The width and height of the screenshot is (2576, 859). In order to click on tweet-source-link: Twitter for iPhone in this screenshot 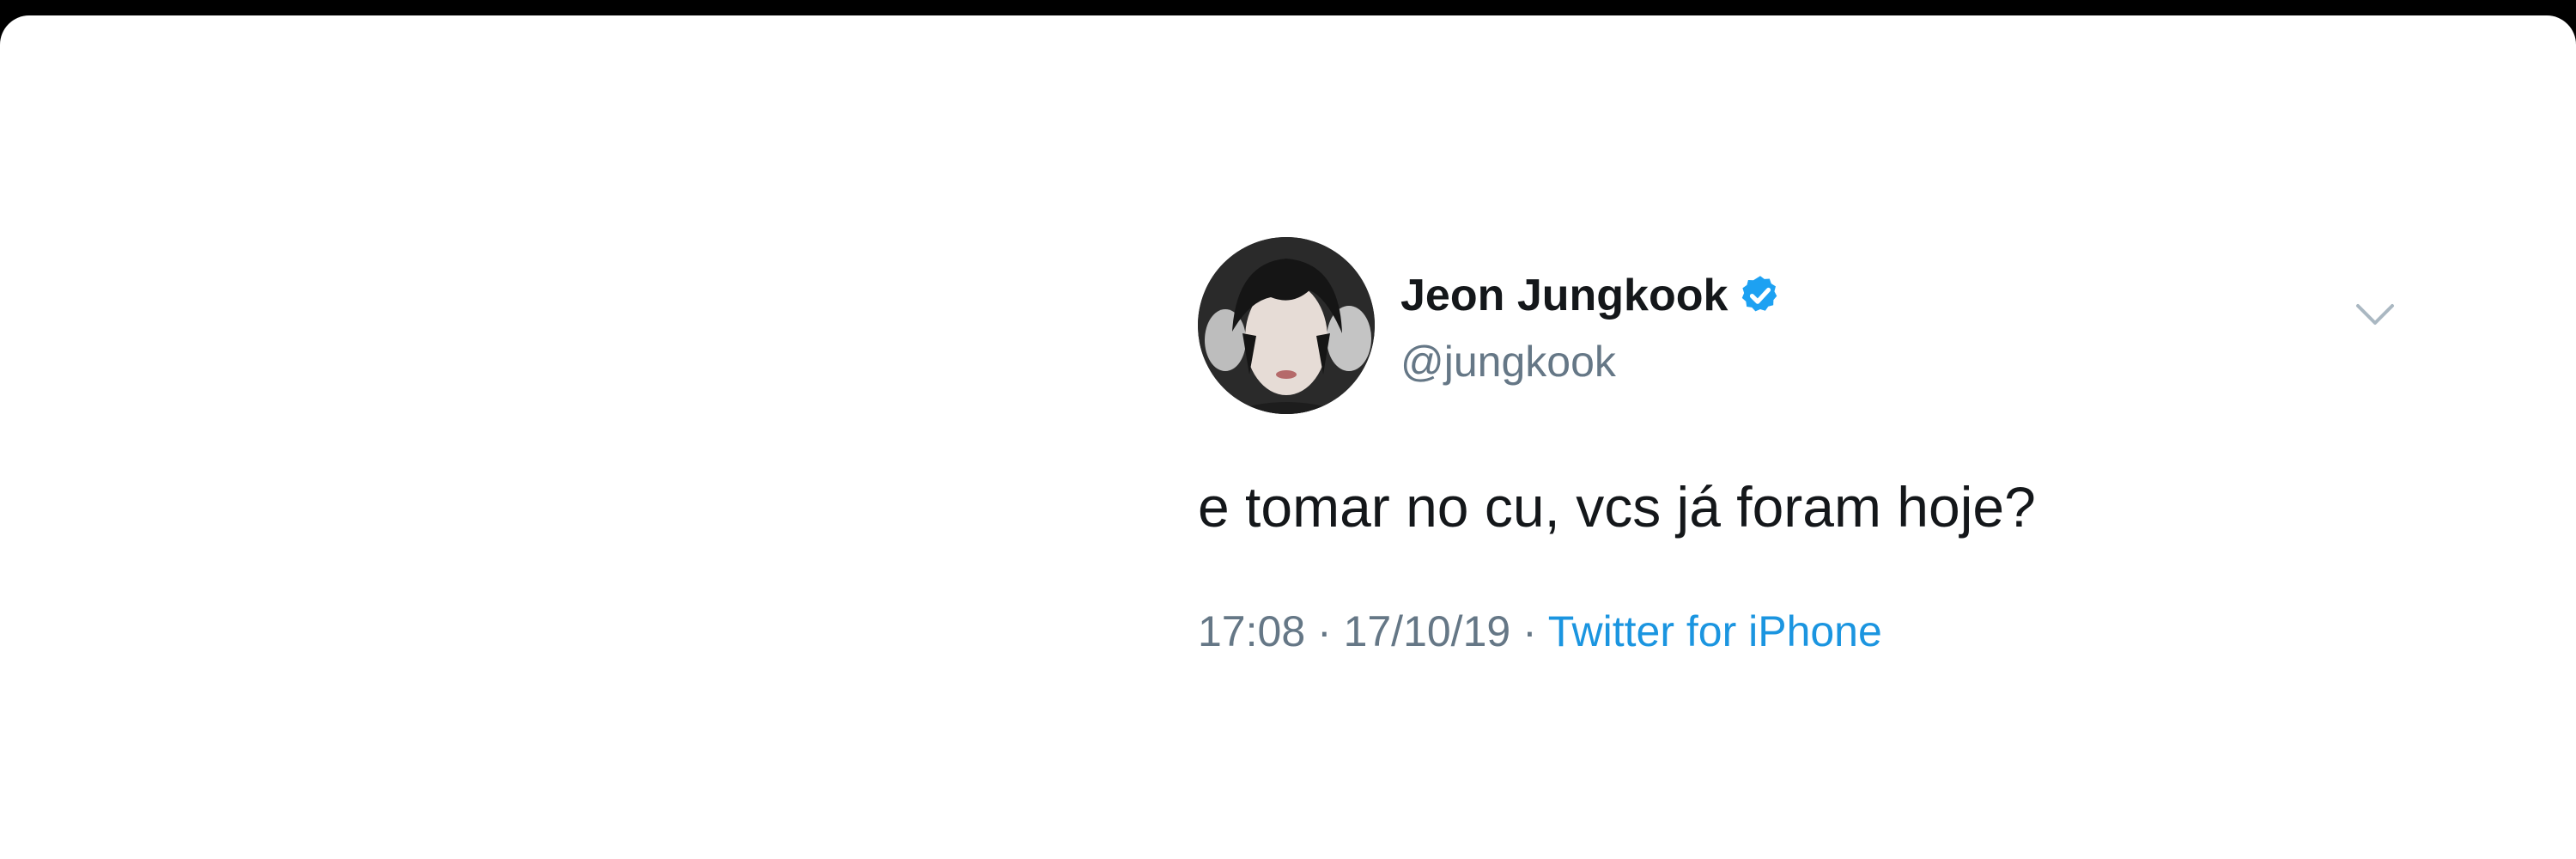, I will do `click(1715, 631)`.